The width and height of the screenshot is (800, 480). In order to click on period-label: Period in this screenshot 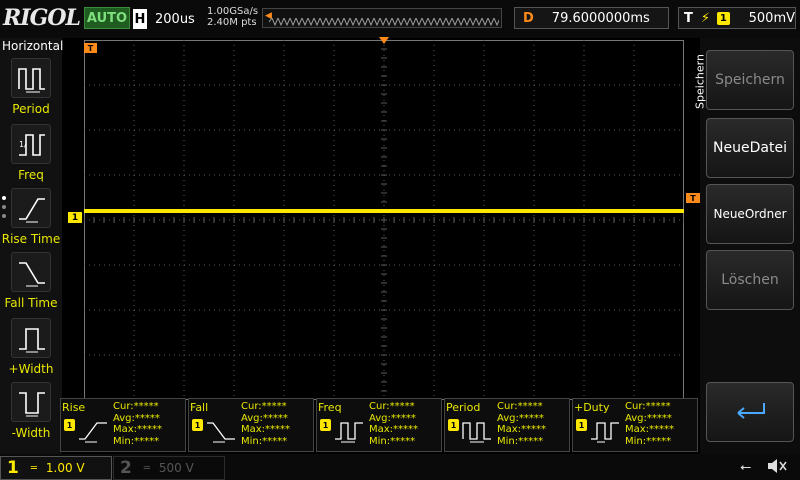, I will do `click(31, 109)`.